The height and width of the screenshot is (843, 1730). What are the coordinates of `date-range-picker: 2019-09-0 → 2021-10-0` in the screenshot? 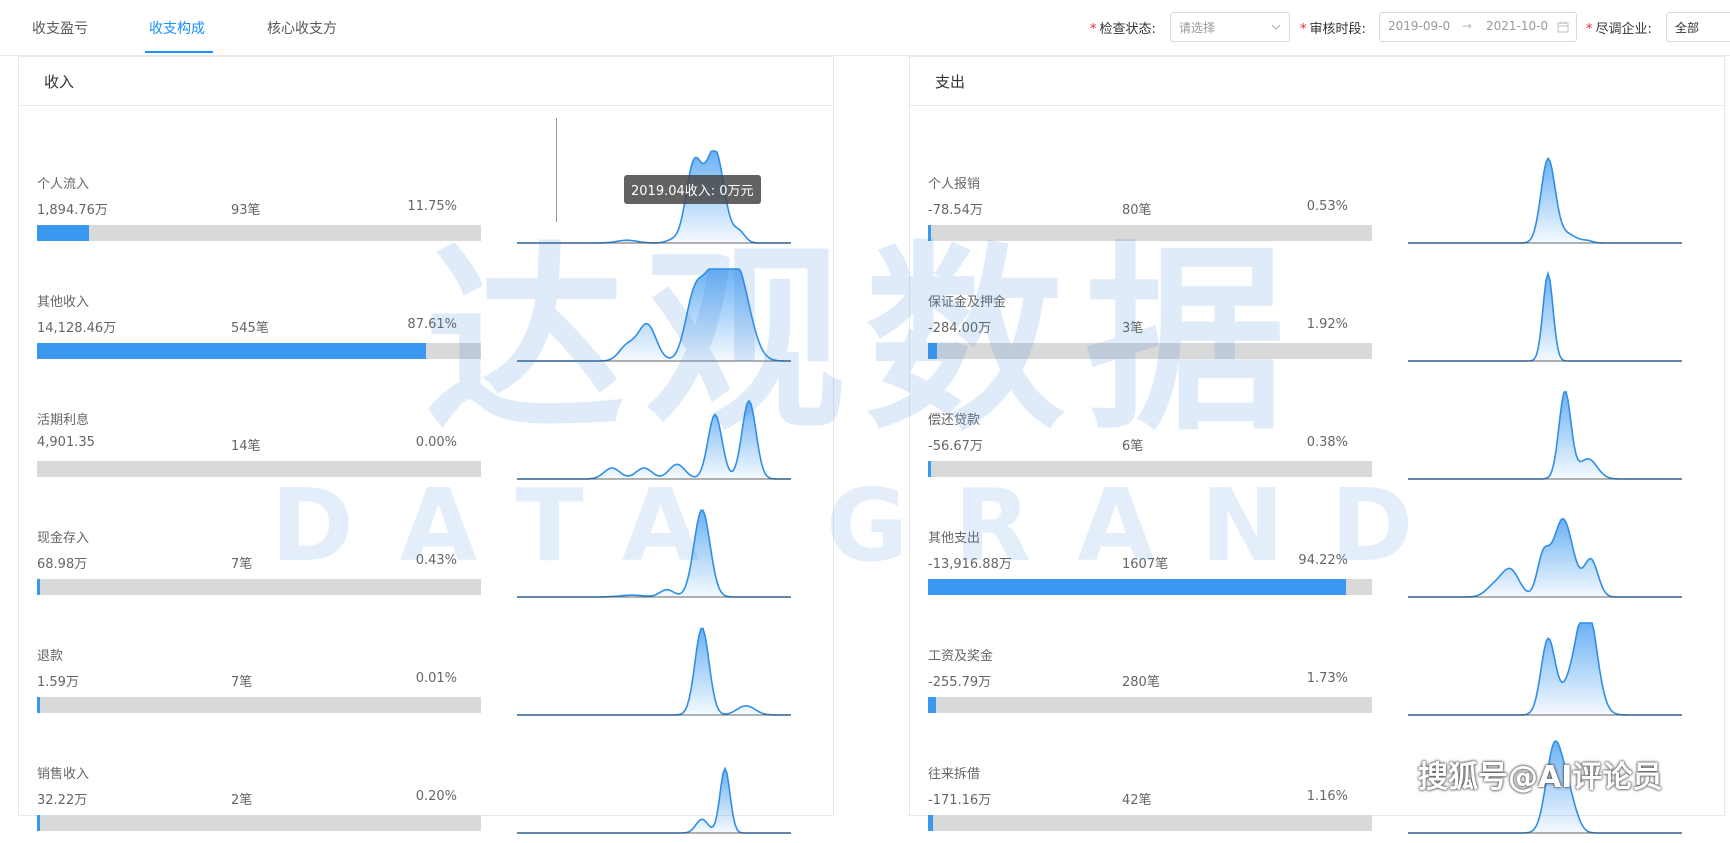 It's located at (1478, 27).